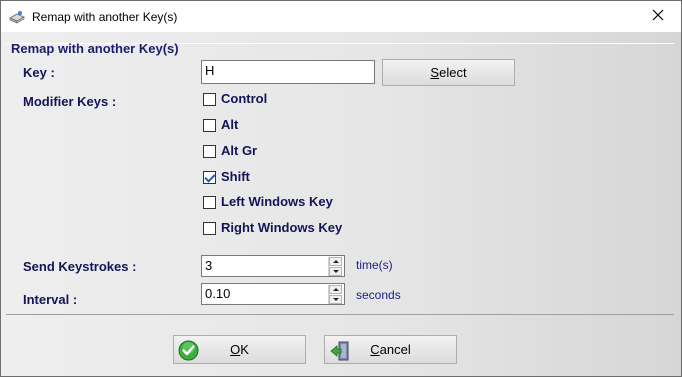 The width and height of the screenshot is (682, 377). Describe the element at coordinates (273, 266) in the screenshot. I see `send-keystrokes-spinner: 3` at that location.